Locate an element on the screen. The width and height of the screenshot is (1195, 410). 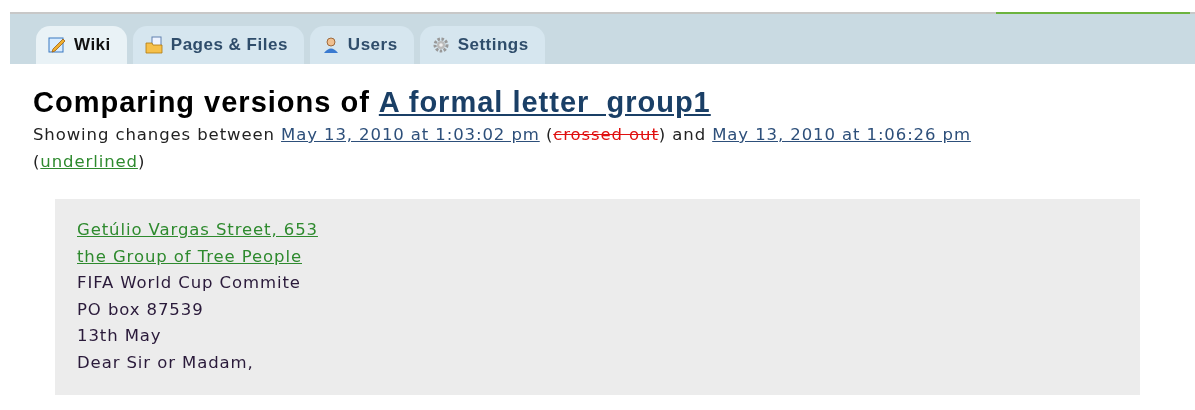
edit-icon is located at coordinates (57, 45).